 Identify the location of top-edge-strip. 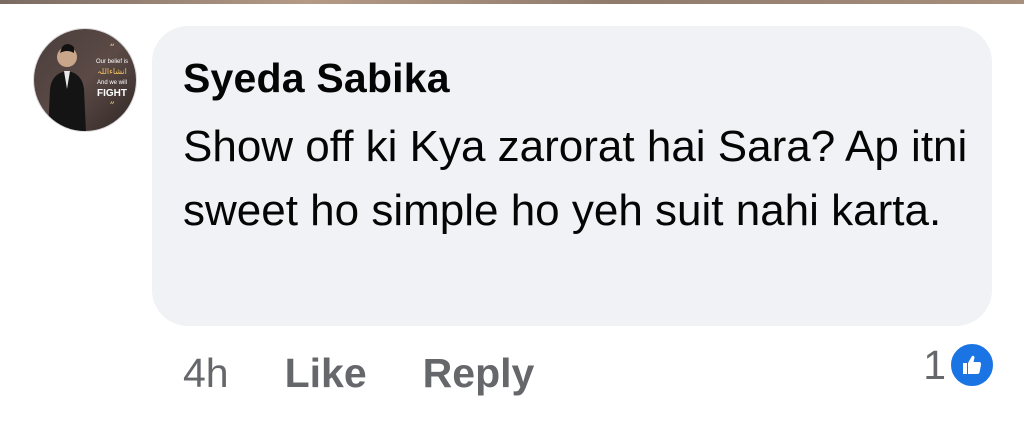
(512, 2).